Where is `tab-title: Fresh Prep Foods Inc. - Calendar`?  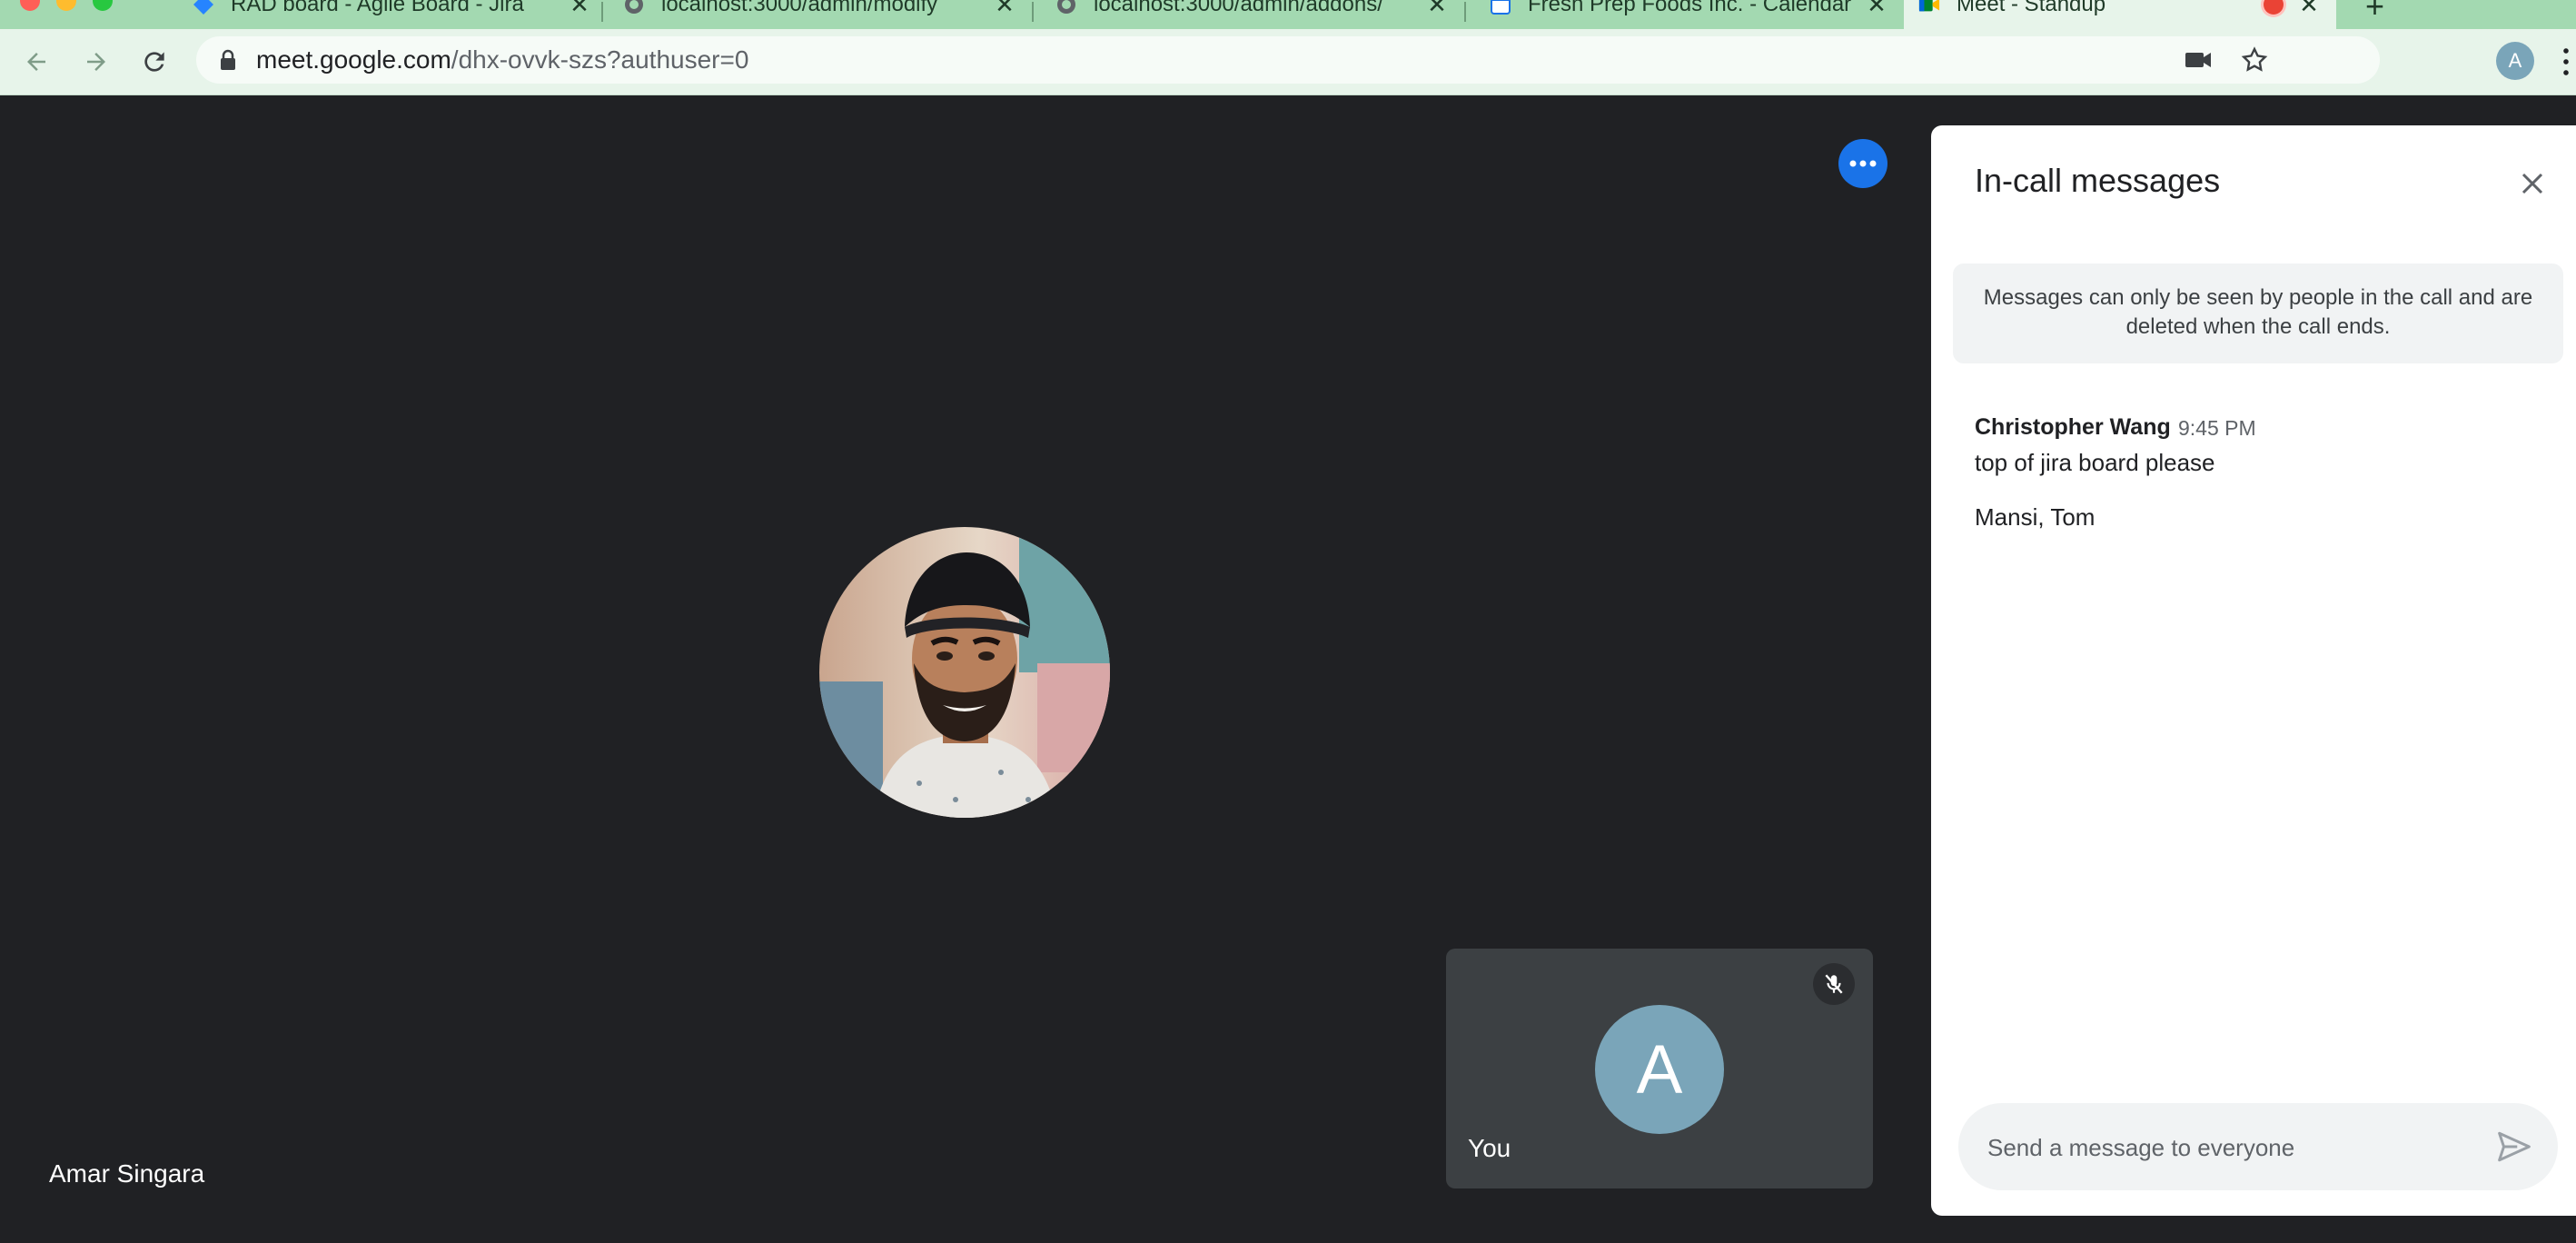 tab-title: Fresh Prep Foods Inc. - Calendar is located at coordinates (1690, 8).